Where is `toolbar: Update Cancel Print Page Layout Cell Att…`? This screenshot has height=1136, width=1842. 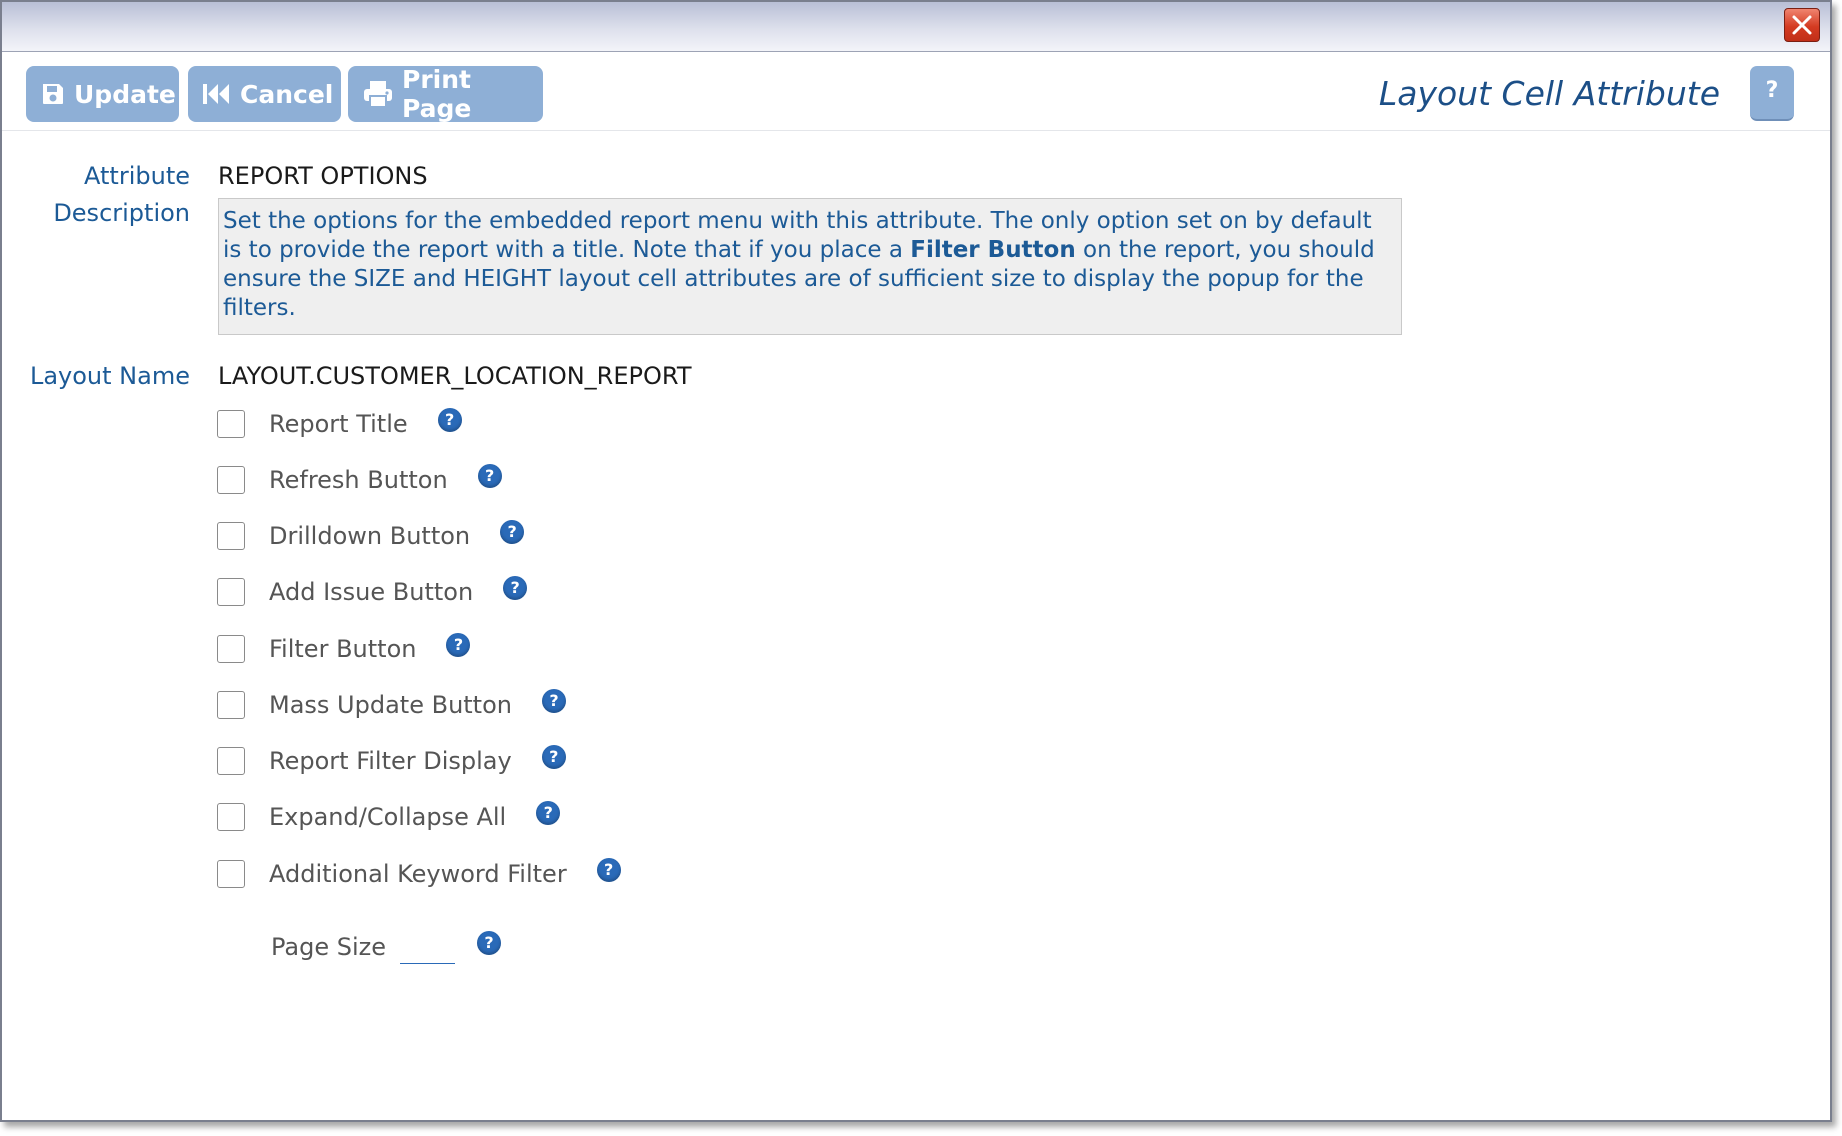
toolbar: Update Cancel Print Page Layout Cell Att… is located at coordinates (916, 91).